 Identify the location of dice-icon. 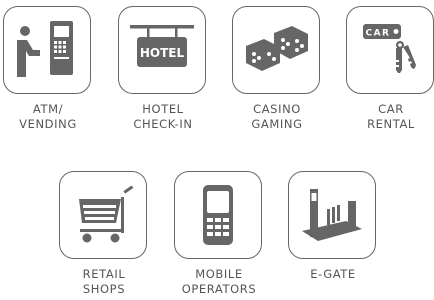
(277, 48).